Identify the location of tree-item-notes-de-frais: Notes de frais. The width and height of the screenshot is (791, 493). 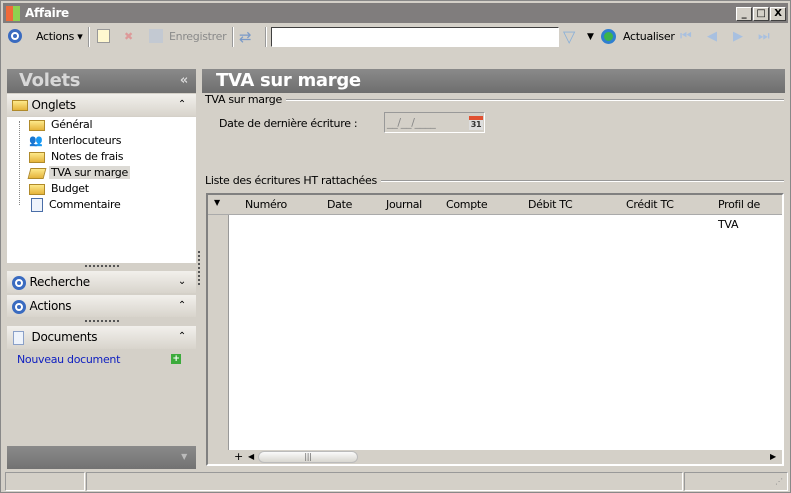
(77, 157).